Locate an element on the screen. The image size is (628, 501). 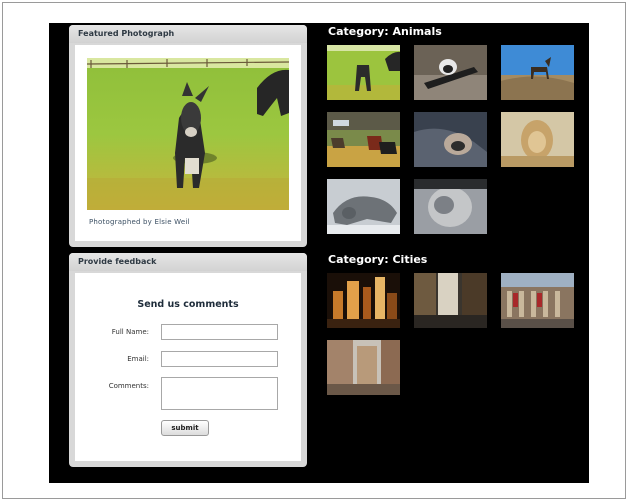
featured-photo-donkeys is located at coordinates (188, 134).